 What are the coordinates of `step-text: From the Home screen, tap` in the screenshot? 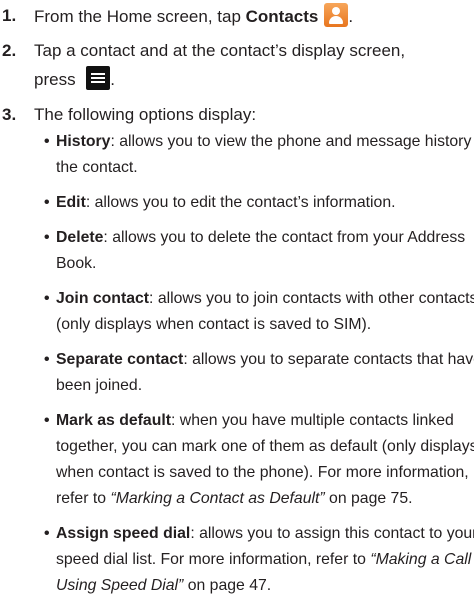 It's located at (140, 16).